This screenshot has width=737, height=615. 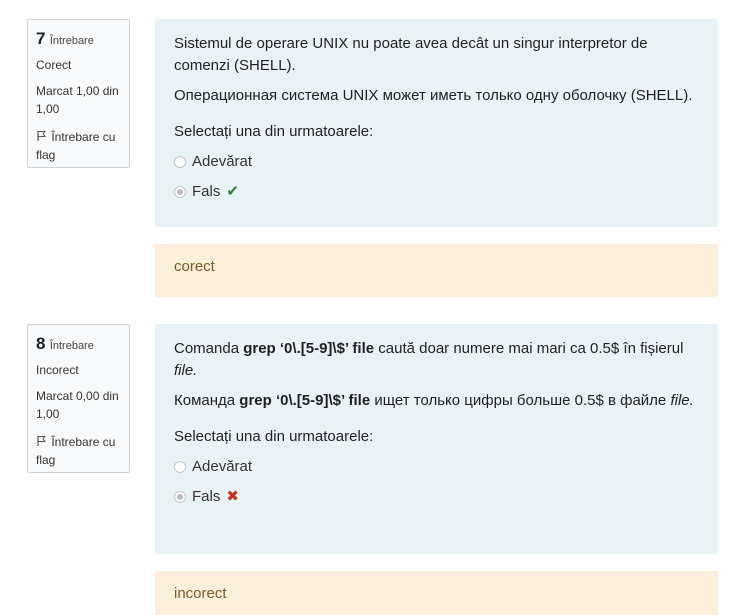 What do you see at coordinates (437, 497) in the screenshot?
I see `answer-option-false: Fals ✖` at bounding box center [437, 497].